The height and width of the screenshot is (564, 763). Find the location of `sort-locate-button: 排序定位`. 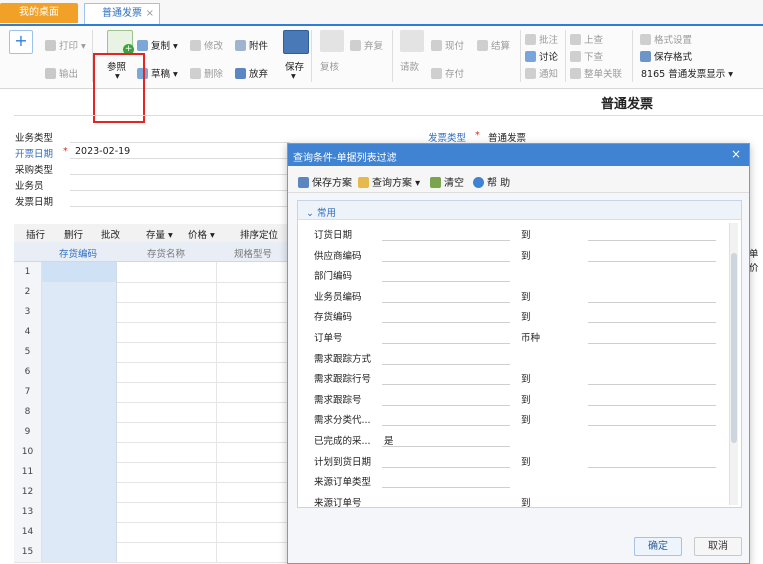

sort-locate-button: 排序定位 is located at coordinates (259, 234).